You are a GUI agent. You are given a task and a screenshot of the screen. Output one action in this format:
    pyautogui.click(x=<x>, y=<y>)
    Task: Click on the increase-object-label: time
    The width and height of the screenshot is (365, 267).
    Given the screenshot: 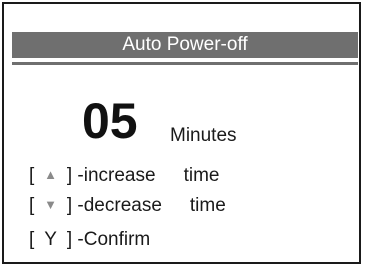 What is the action you would take?
    pyautogui.click(x=201, y=175)
    